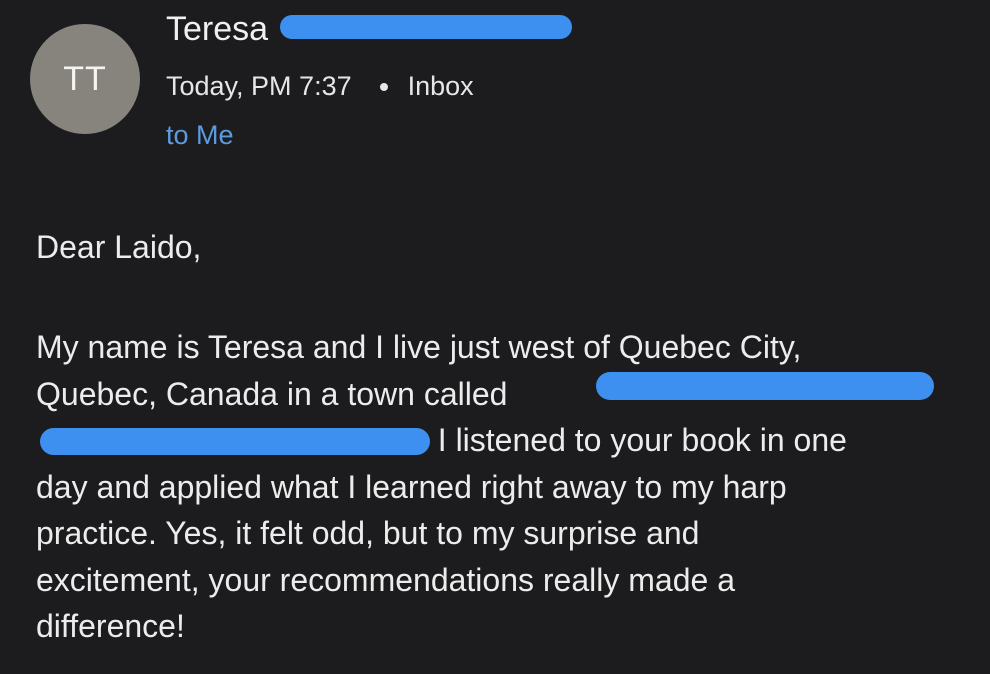 The image size is (990, 674). Describe the element at coordinates (119, 247) in the screenshot. I see `message-salutation: Dear Laido,` at that location.